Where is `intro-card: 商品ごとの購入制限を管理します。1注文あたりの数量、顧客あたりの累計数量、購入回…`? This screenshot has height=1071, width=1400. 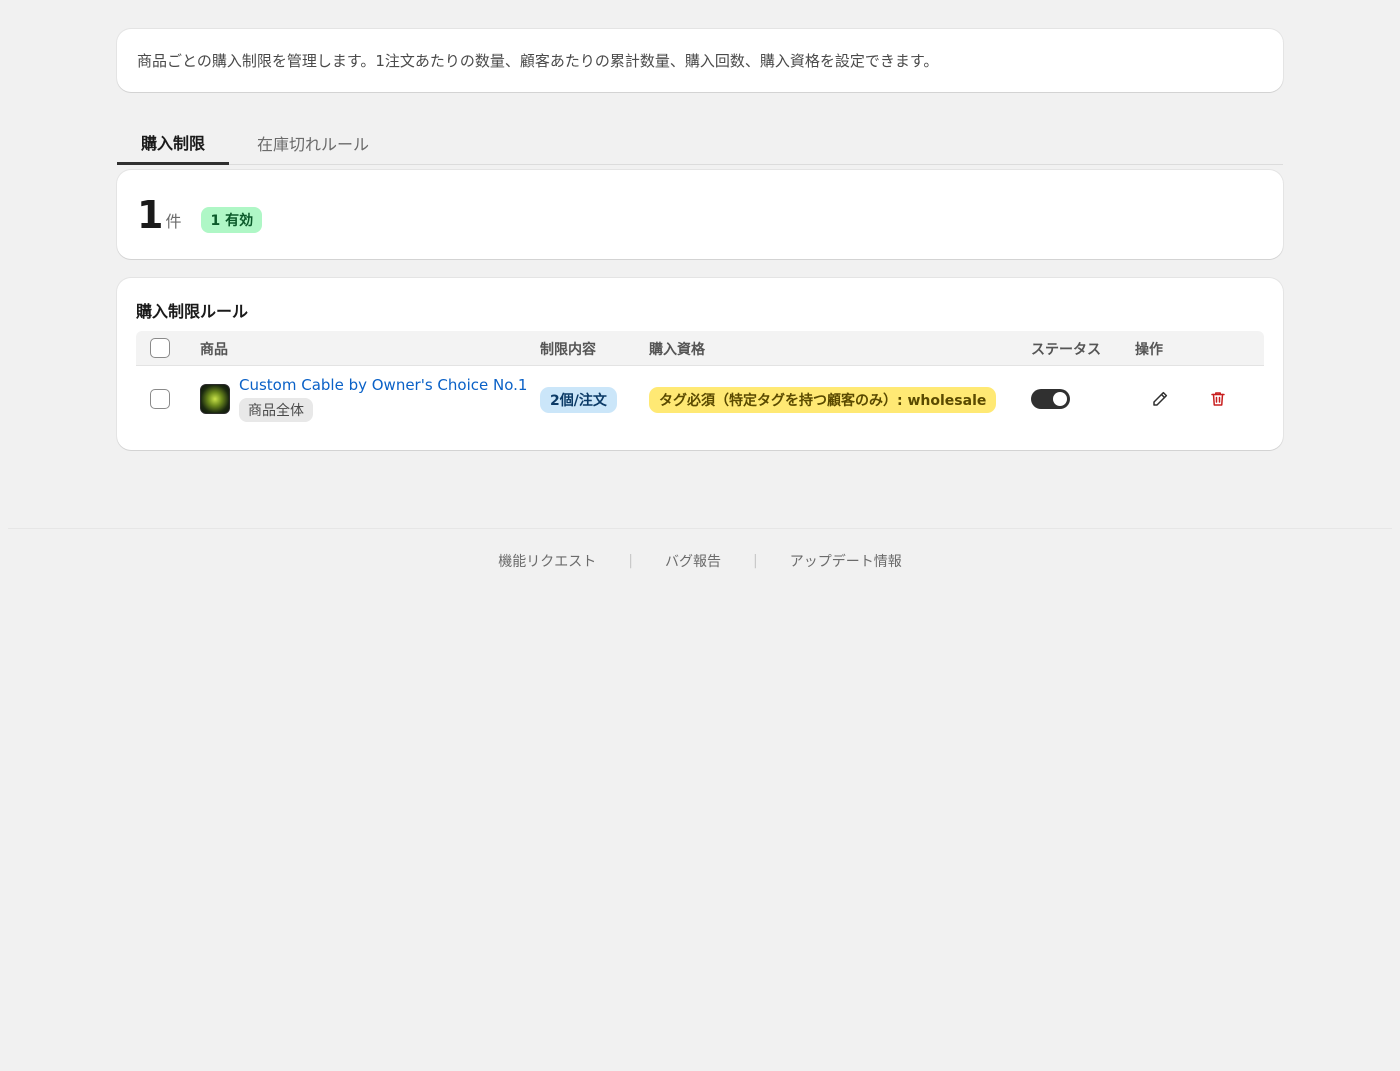 intro-card: 商品ごとの購入制限を管理します。1注文あたりの数量、顧客あたりの累計数量、購入回… is located at coordinates (700, 60).